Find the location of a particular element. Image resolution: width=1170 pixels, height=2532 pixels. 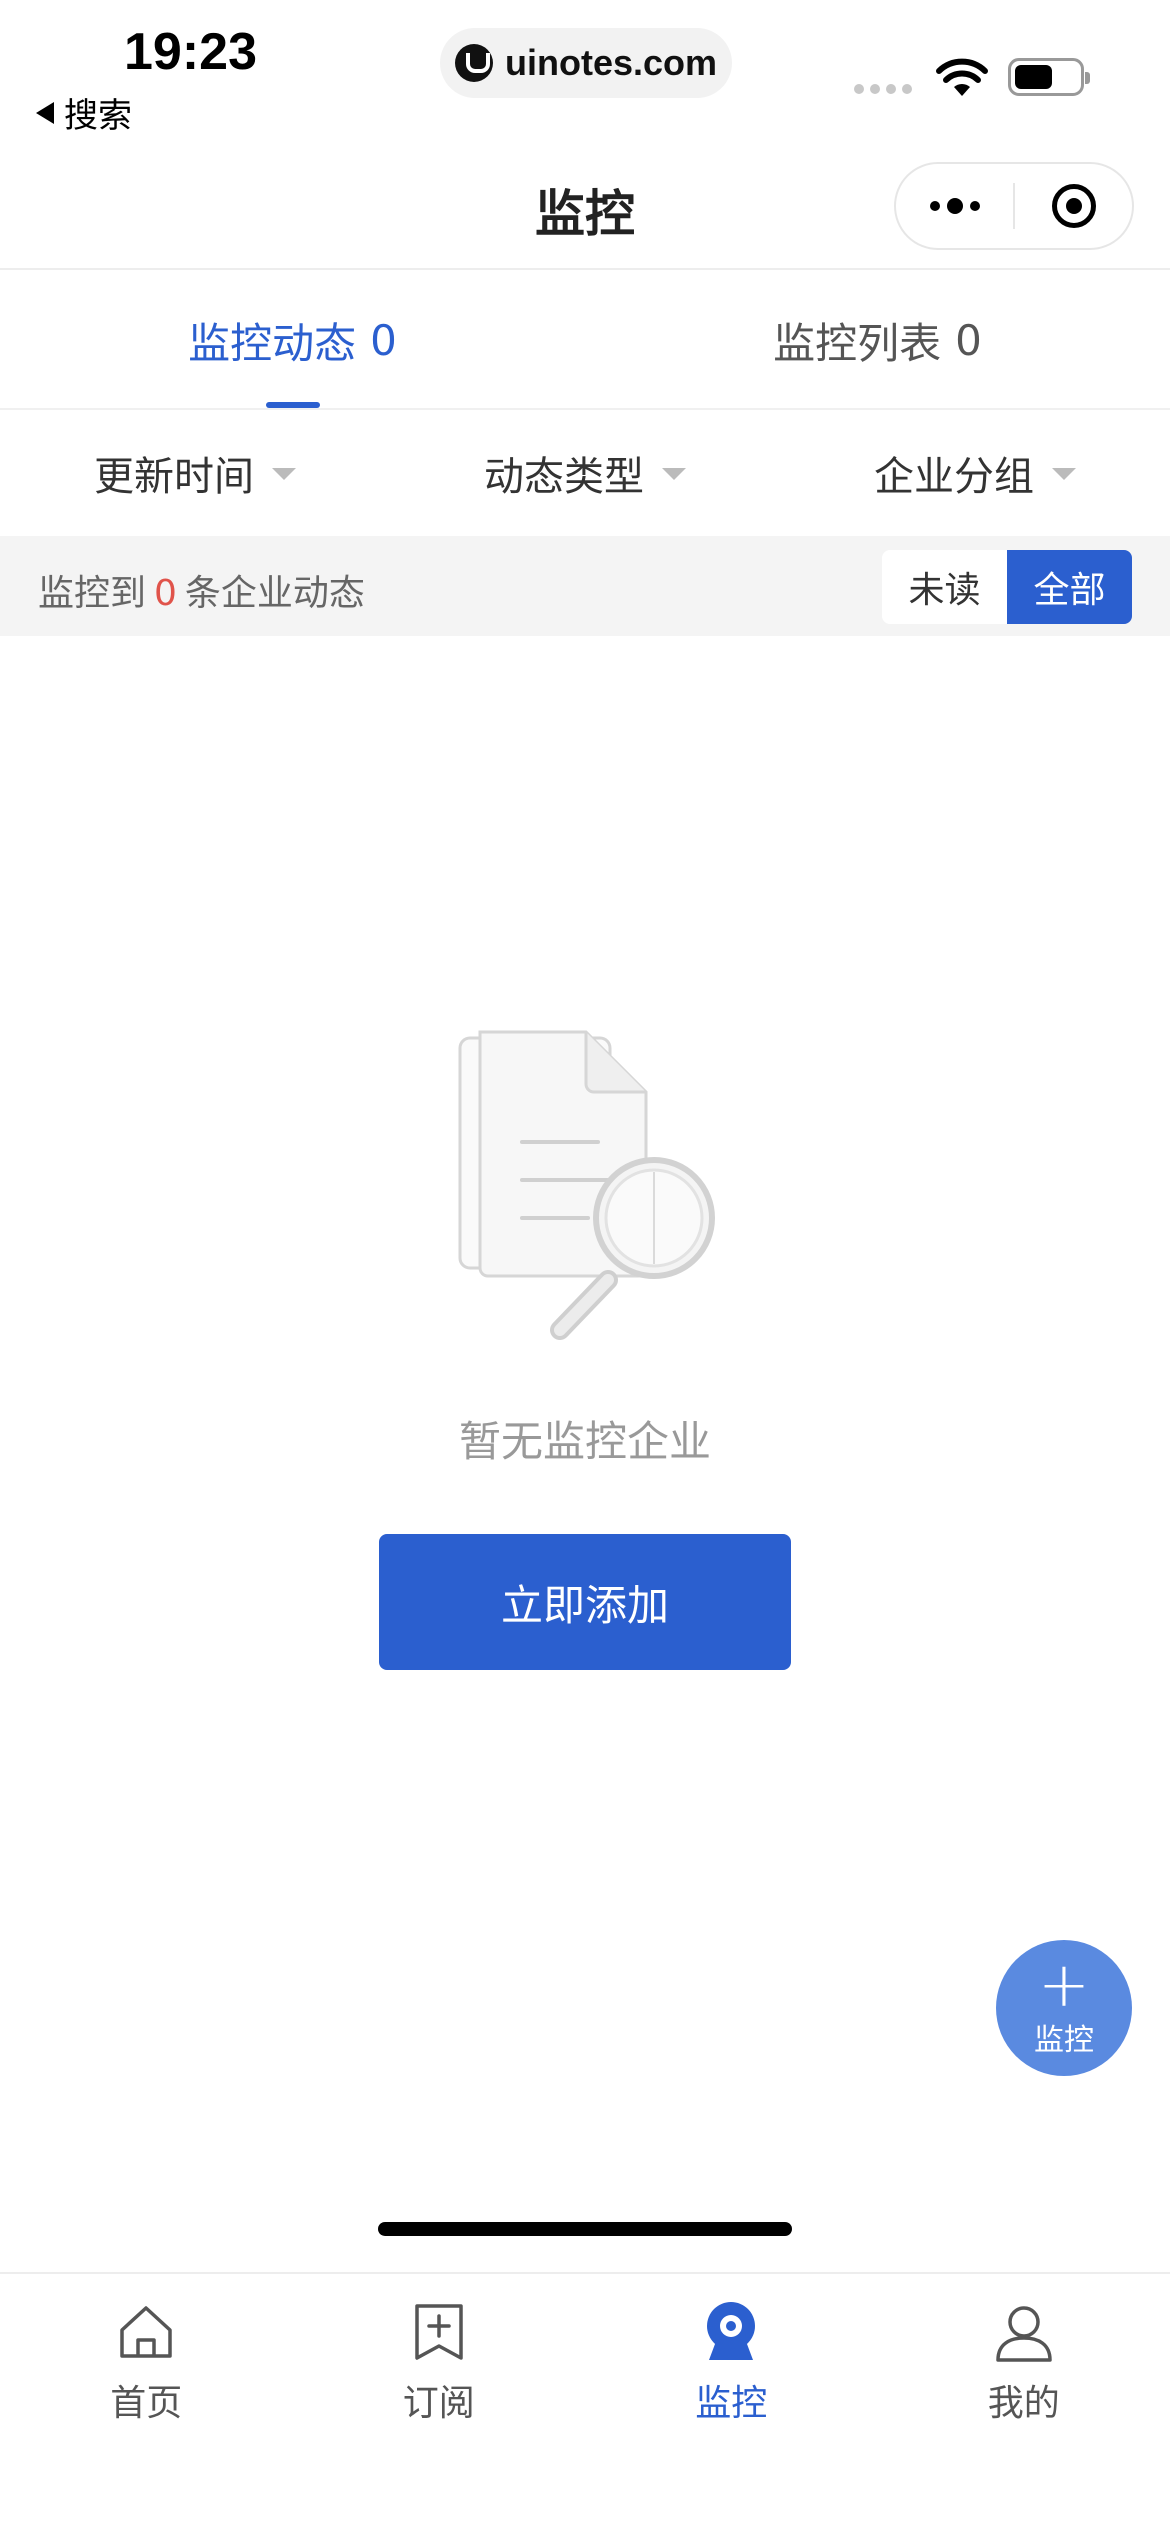

summary-bar: 监控到 0 条企业动态 未读 全部 is located at coordinates (585, 586).